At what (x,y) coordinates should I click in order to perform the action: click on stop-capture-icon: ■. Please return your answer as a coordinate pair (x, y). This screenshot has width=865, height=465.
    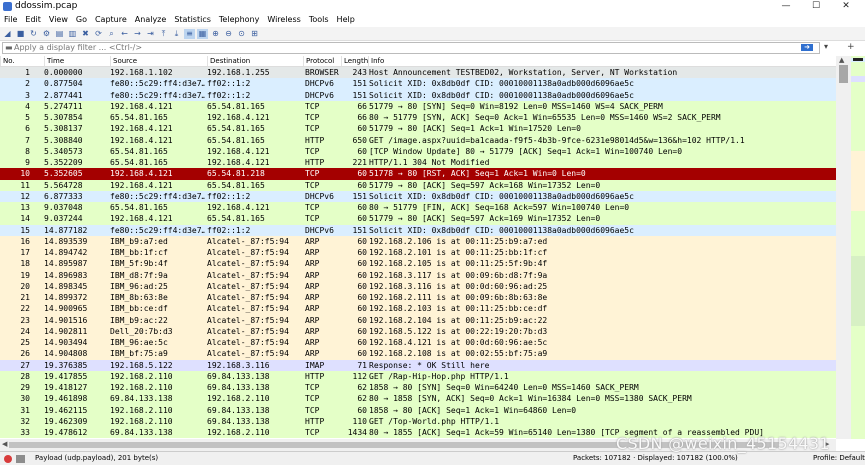
    Looking at the image, I should click on (20, 34).